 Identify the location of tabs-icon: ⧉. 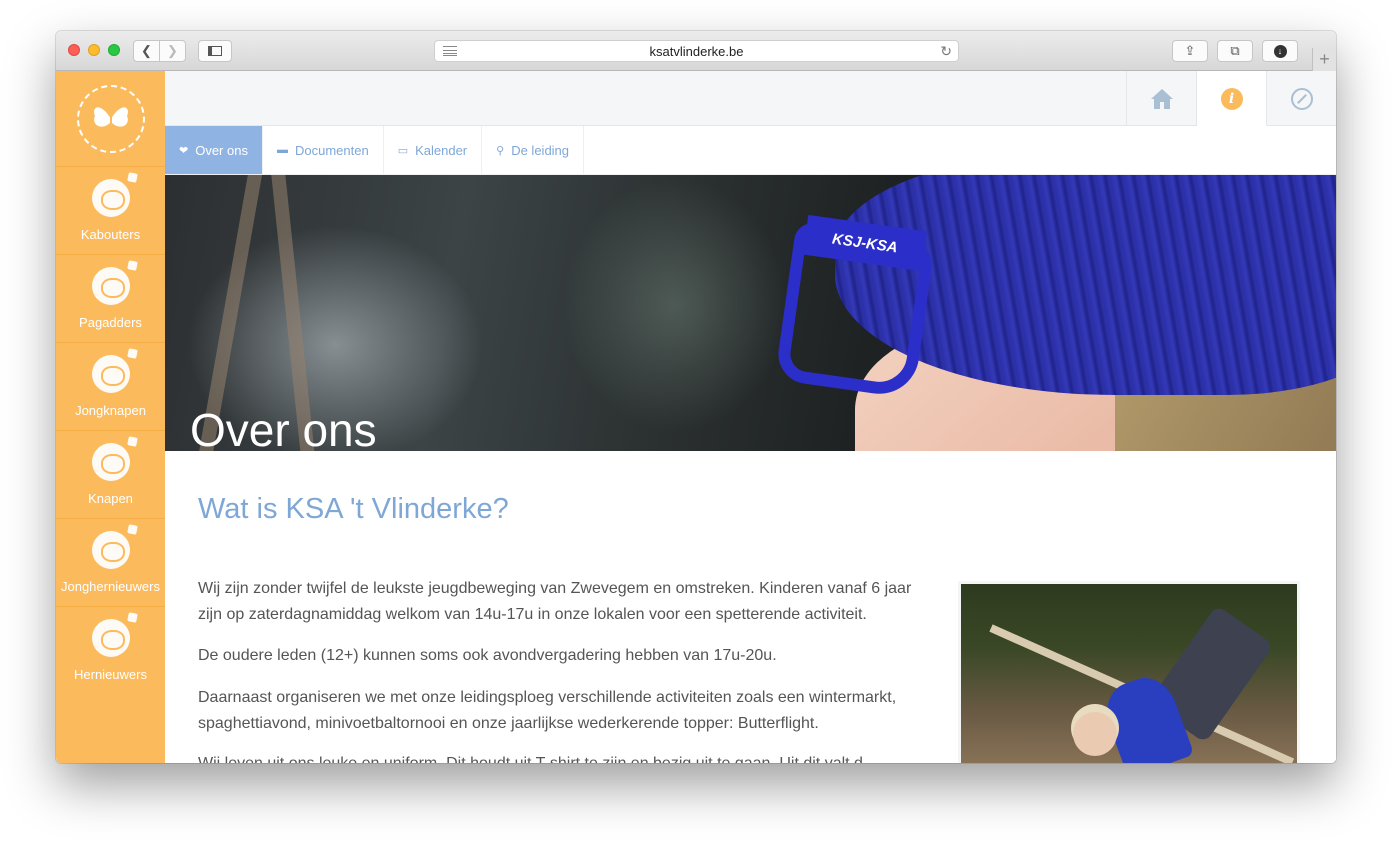
(1235, 50).